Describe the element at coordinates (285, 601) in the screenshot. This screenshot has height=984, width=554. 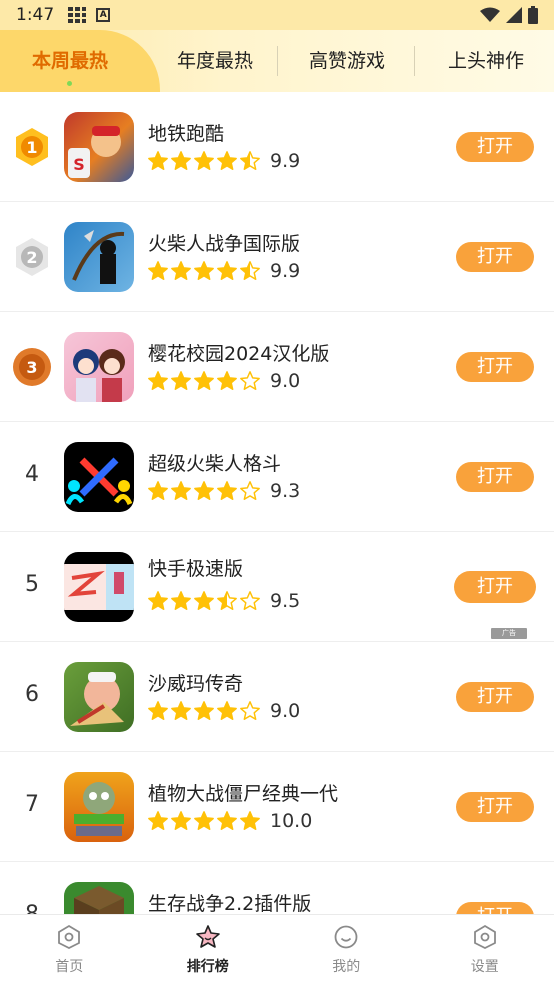
I see `rating-score: 9.5` at that location.